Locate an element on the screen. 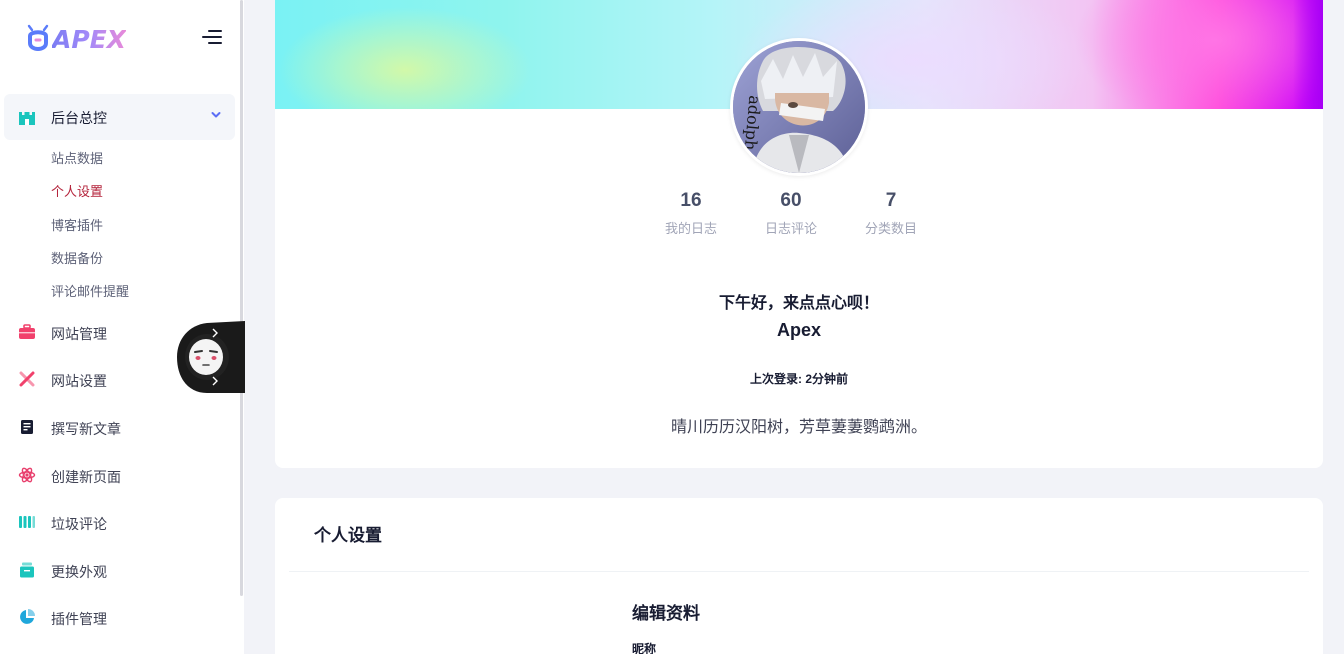 The image size is (1344, 654). document-icon is located at coordinates (27, 427).